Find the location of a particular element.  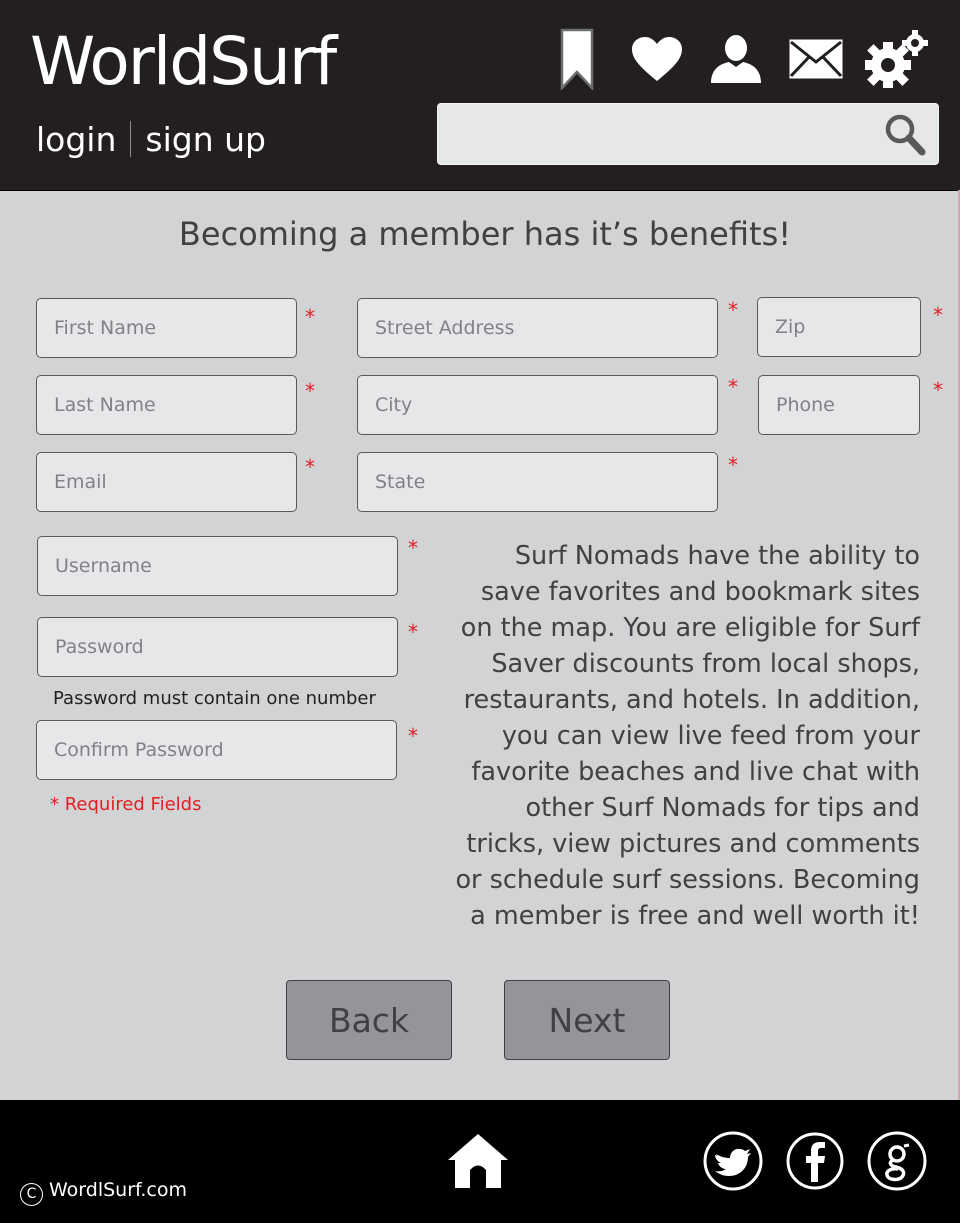

logo: WorldSurf is located at coordinates (183, 62).